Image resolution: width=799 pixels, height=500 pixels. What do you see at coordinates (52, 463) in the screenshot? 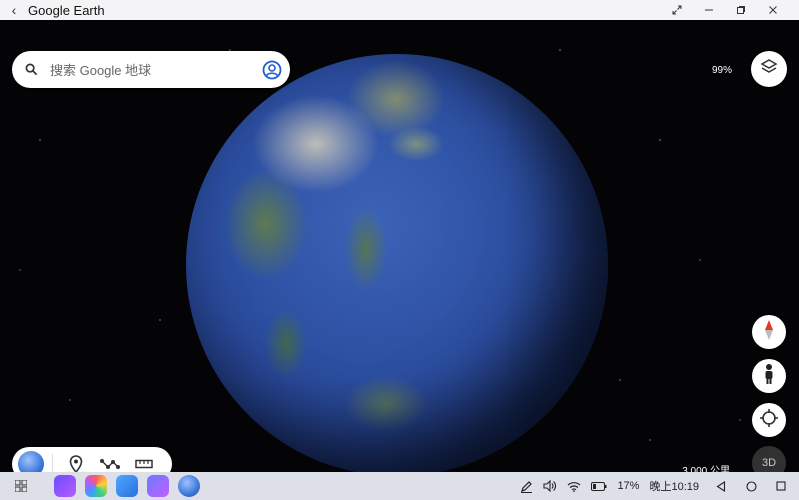
I see `divider` at bounding box center [52, 463].